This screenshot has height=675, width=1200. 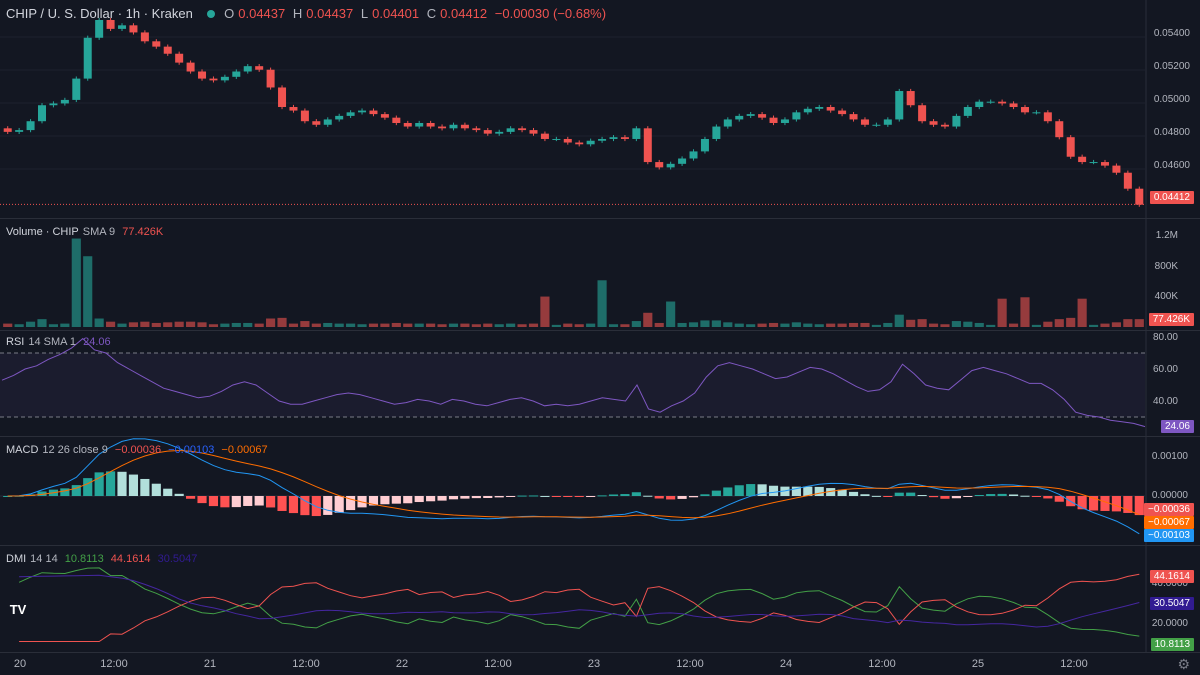 I want to click on last-macd-signal-tag: −0.00067, so click(x=1169, y=522).